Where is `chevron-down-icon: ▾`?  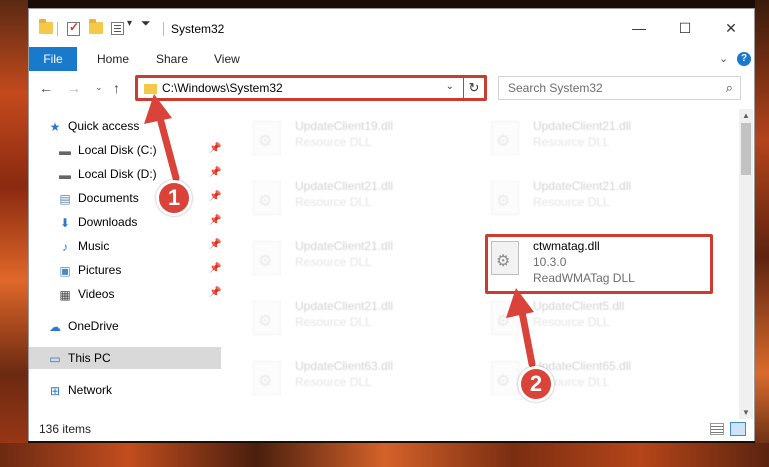 chevron-down-icon: ▾ is located at coordinates (129, 23).